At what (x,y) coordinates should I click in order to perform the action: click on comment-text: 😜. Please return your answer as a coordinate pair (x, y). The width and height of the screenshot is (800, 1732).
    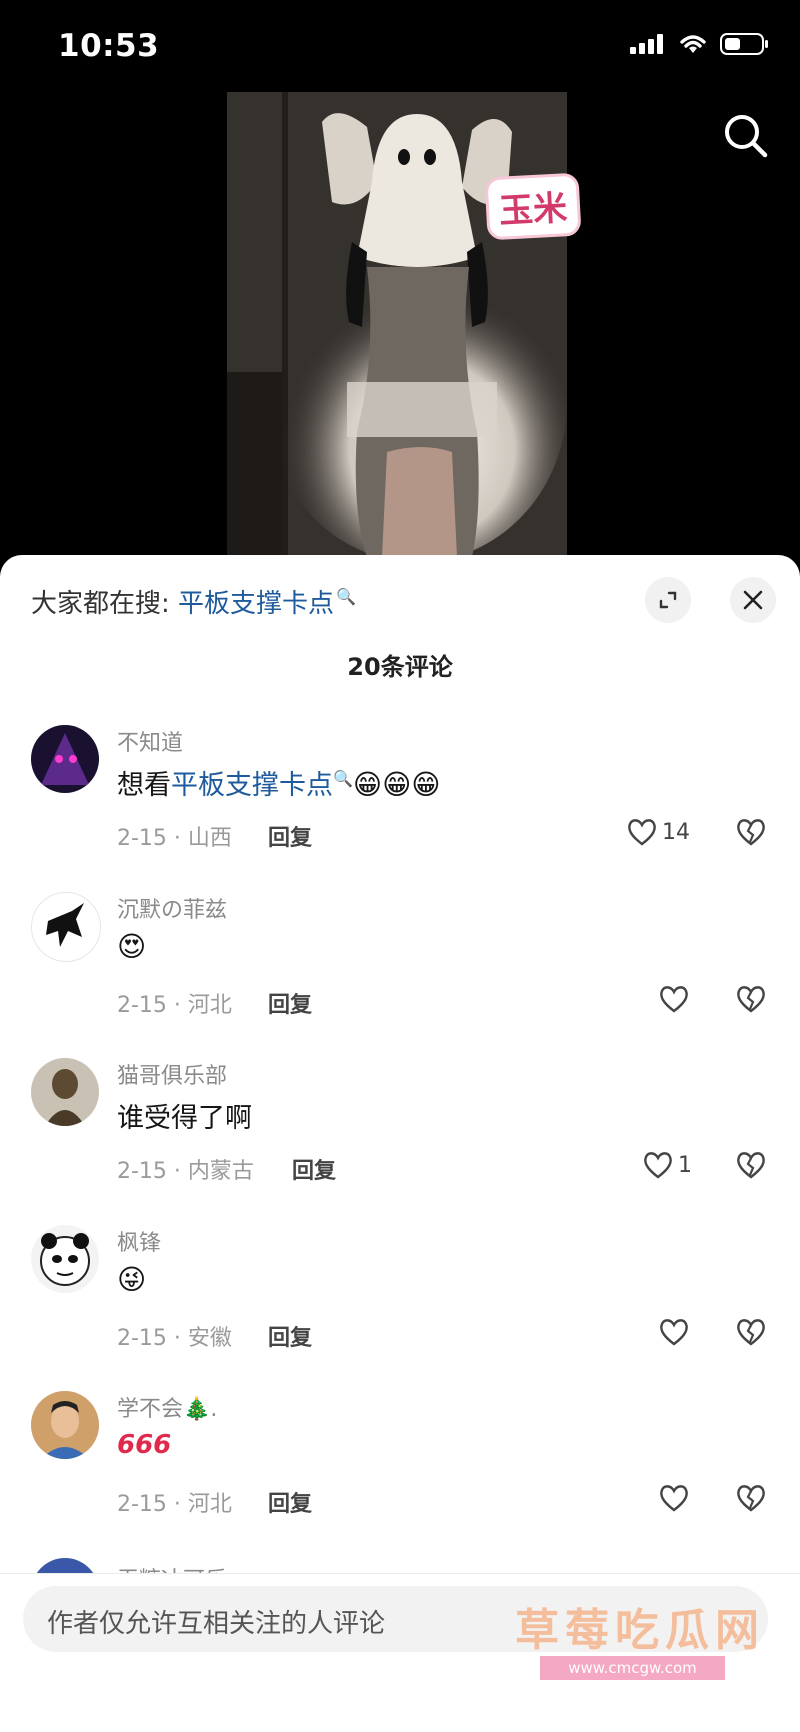
    Looking at the image, I should click on (131, 1279).